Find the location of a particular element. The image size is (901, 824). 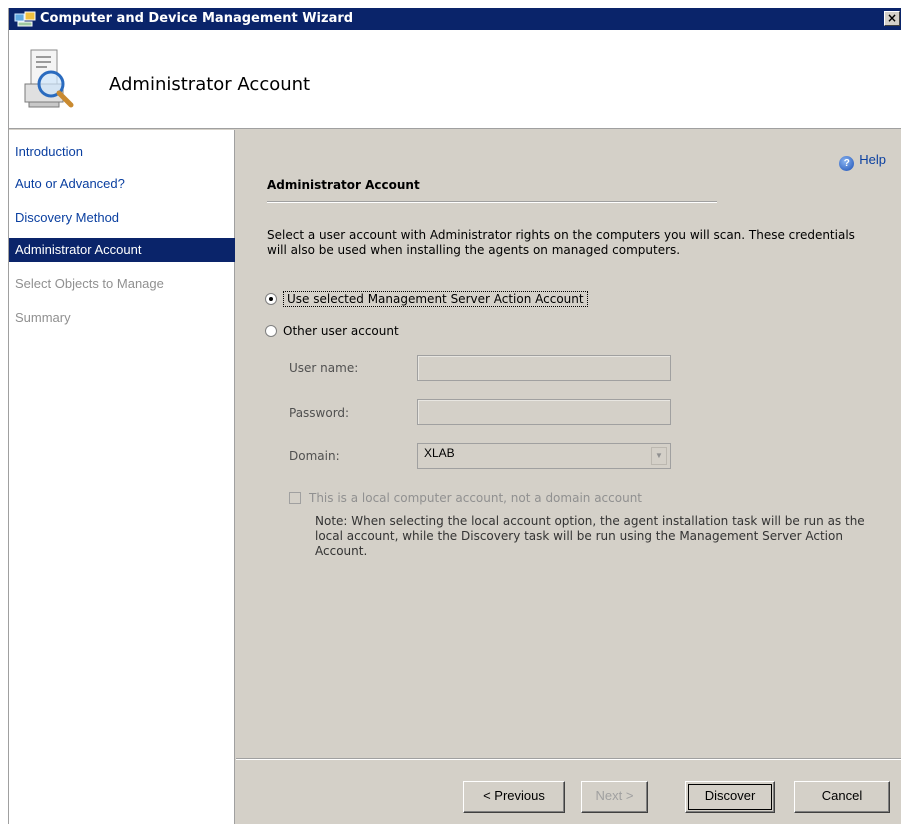

previous-button: < Previous is located at coordinates (514, 797).